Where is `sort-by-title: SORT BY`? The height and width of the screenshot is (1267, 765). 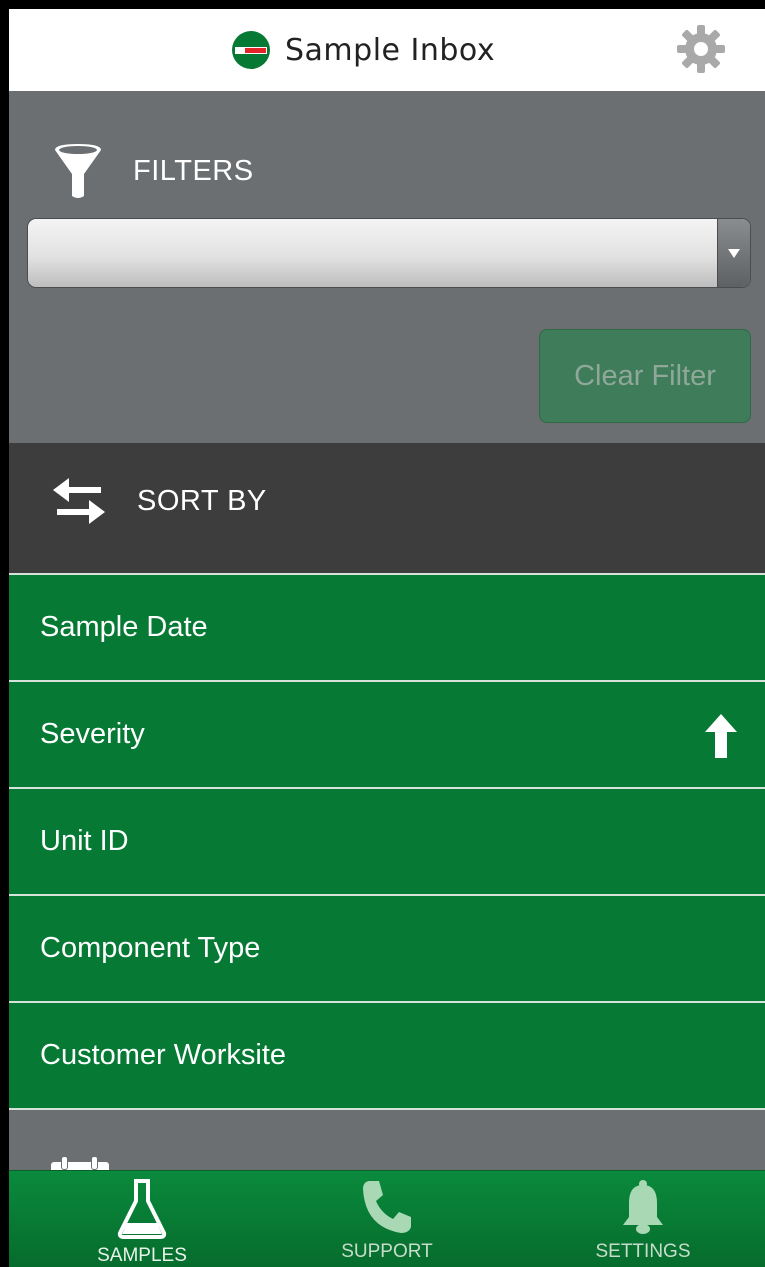
sort-by-title: SORT BY is located at coordinates (160, 501).